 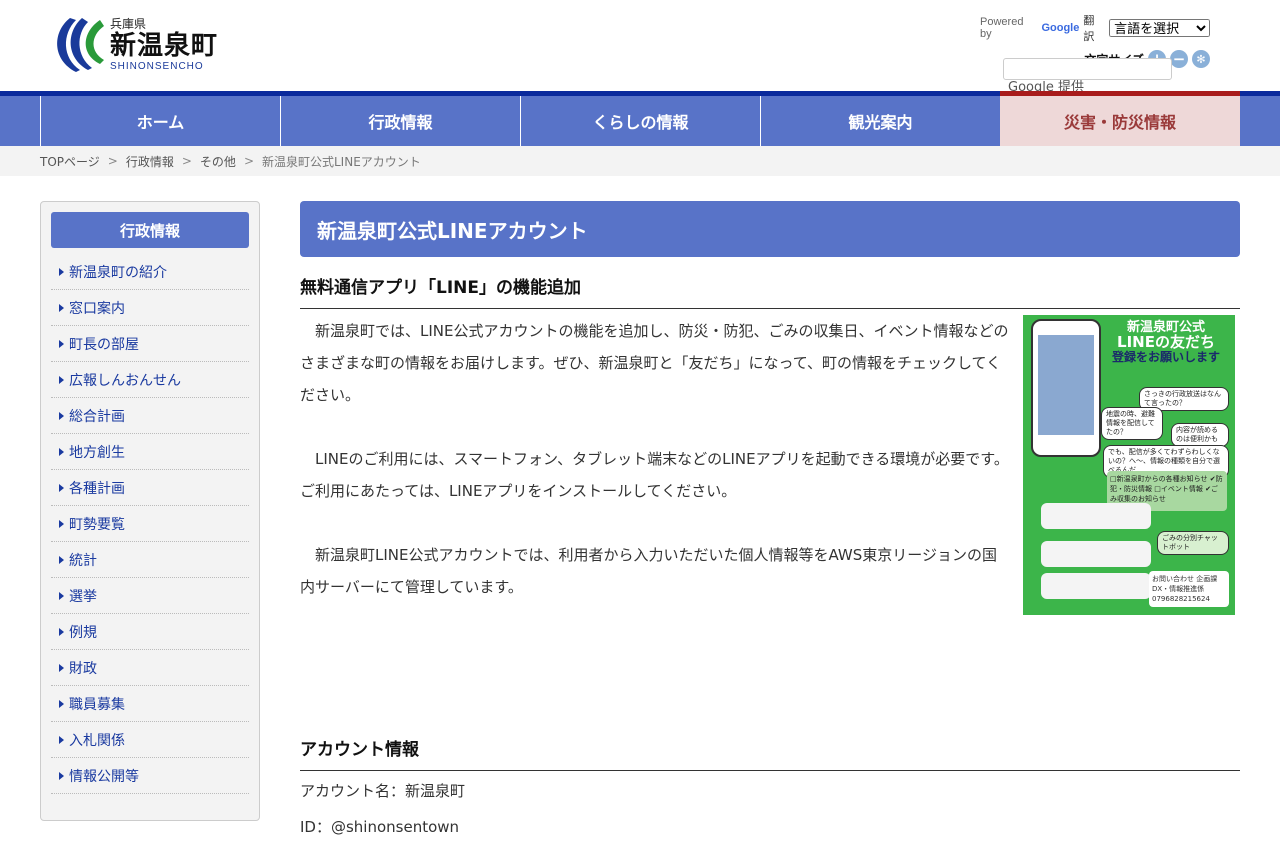 What do you see at coordinates (150, 740) in the screenshot?
I see `sidebar-item: 入札関係` at bounding box center [150, 740].